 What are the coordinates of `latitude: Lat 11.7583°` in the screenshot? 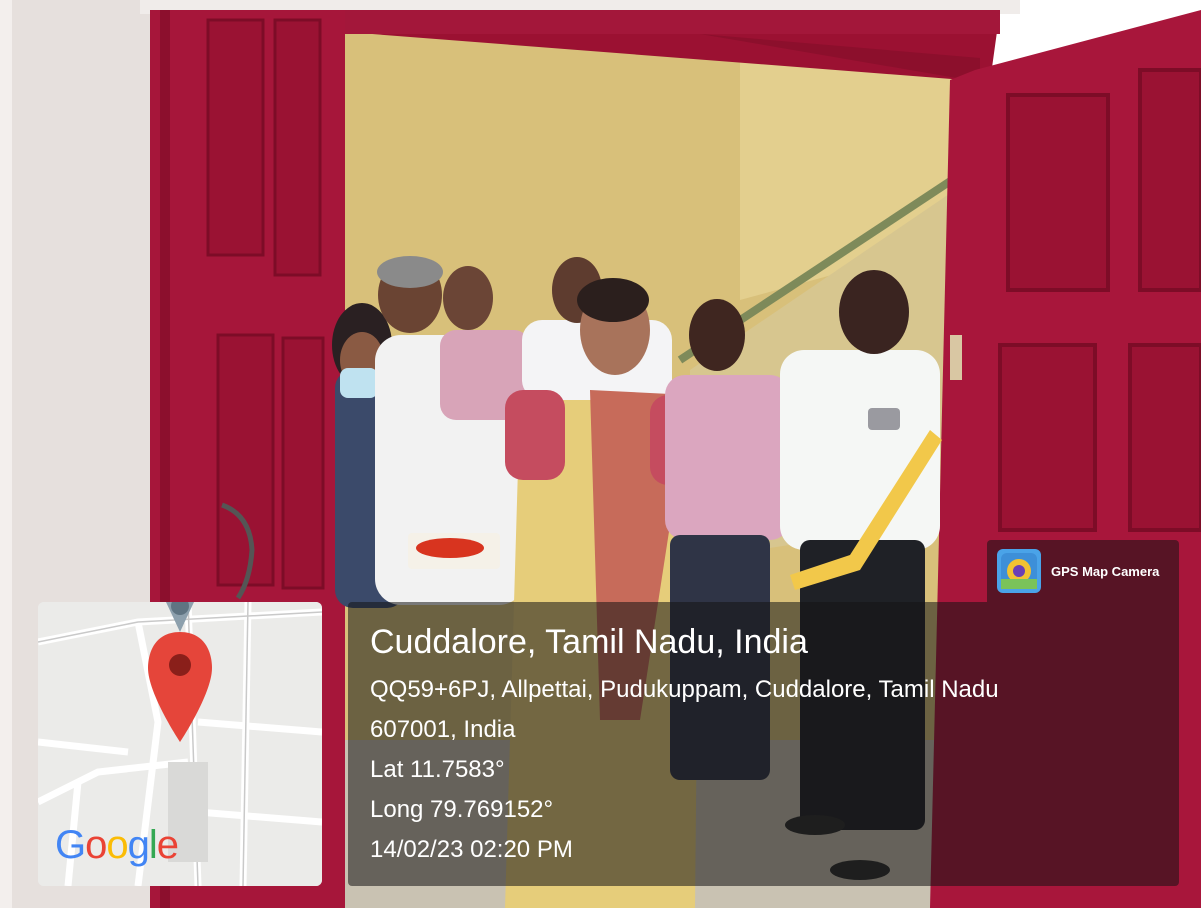 It's located at (437, 769).